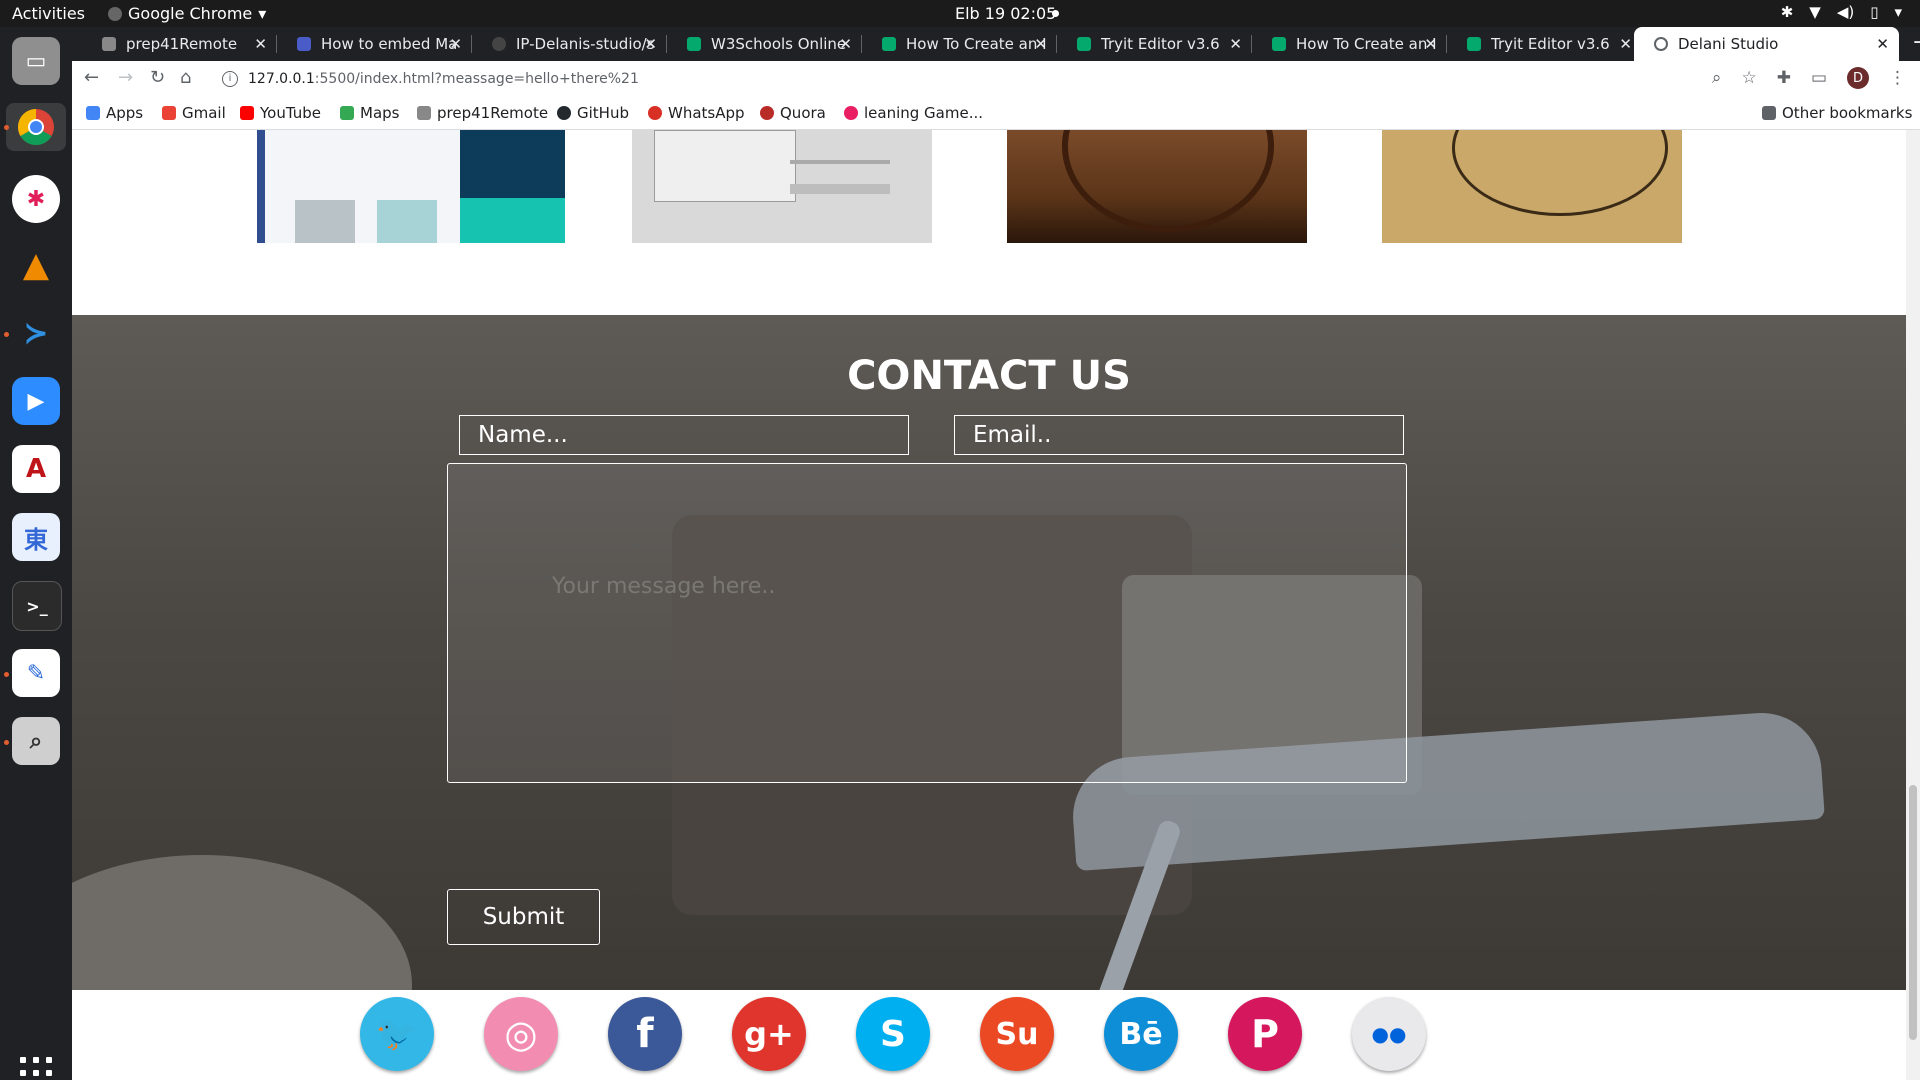 This screenshot has width=1920, height=1089. Describe the element at coordinates (1179, 435) in the screenshot. I see `email-input` at that location.